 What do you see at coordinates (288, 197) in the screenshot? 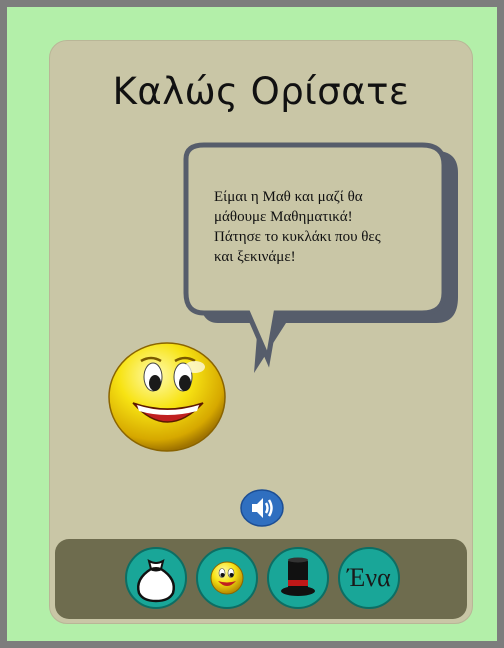
I see `speech-line: Είμαι η Μαθ και μαζί θα` at bounding box center [288, 197].